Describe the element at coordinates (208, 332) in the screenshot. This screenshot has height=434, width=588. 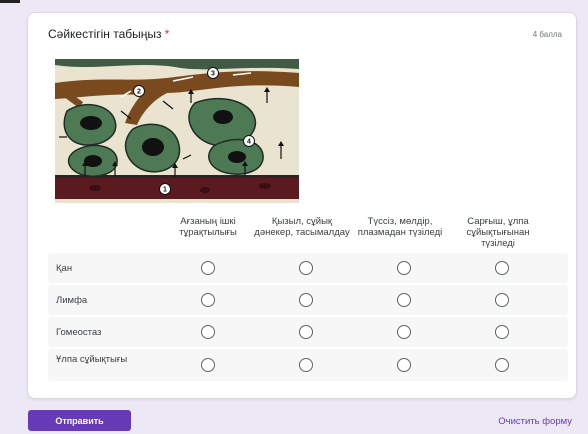
I see `radio-homeostasis-col1` at that location.